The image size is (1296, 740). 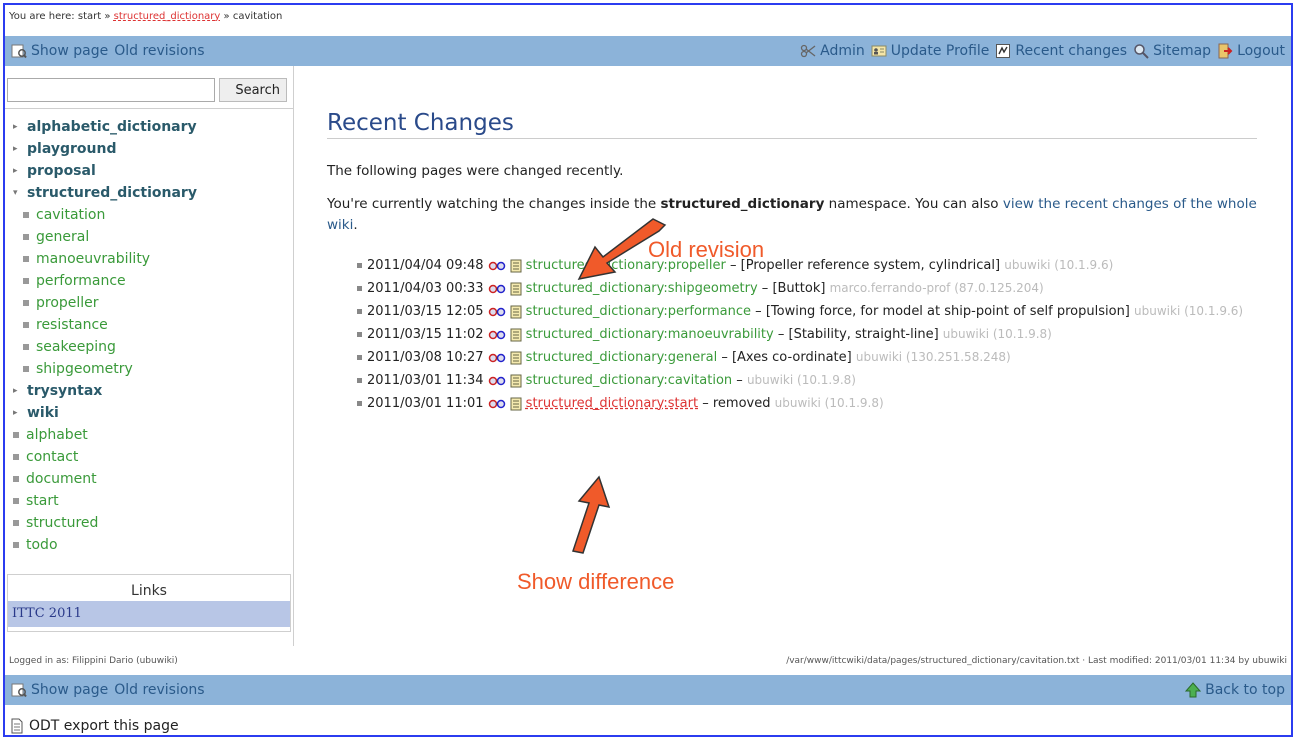 I want to click on collapsed-marker-icon: ▸, so click(x=15, y=413).